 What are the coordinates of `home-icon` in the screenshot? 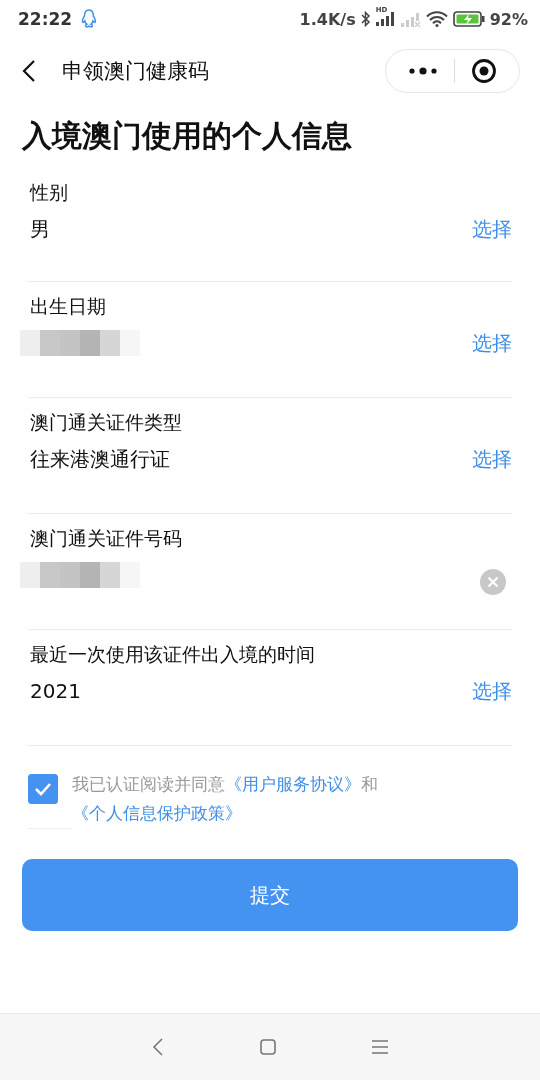 It's located at (268, 1047).